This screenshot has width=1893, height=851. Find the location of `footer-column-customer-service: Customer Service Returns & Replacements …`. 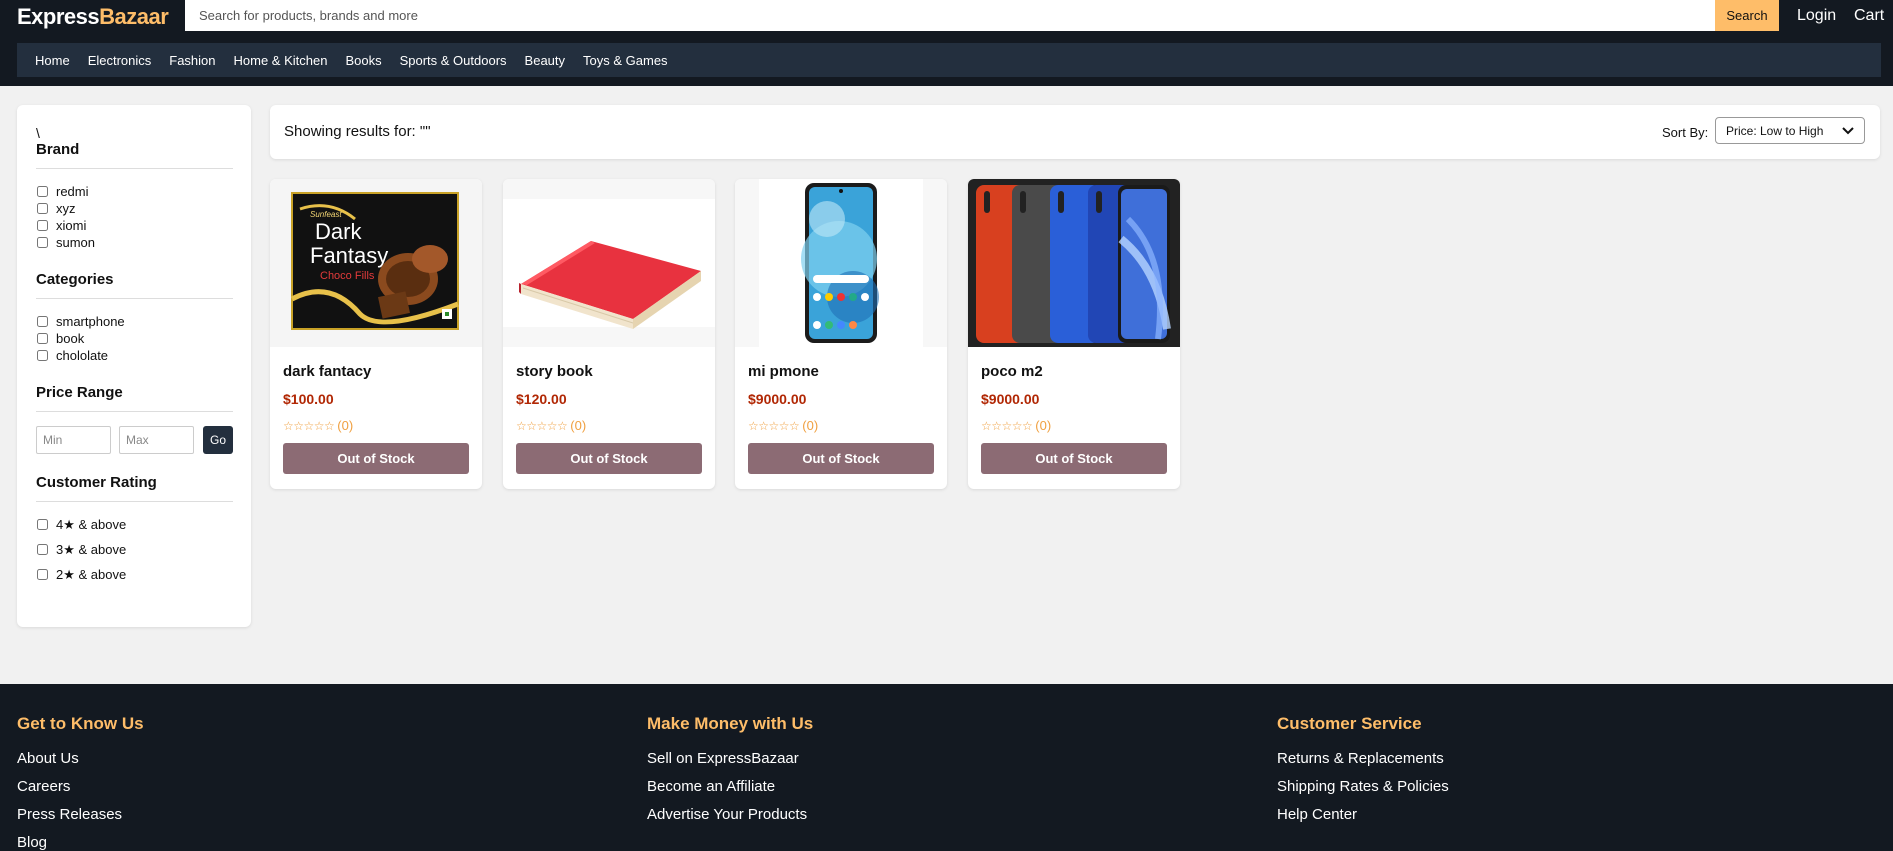

footer-column-customer-service: Customer Service Returns & Replacements … is located at coordinates (1363, 774).